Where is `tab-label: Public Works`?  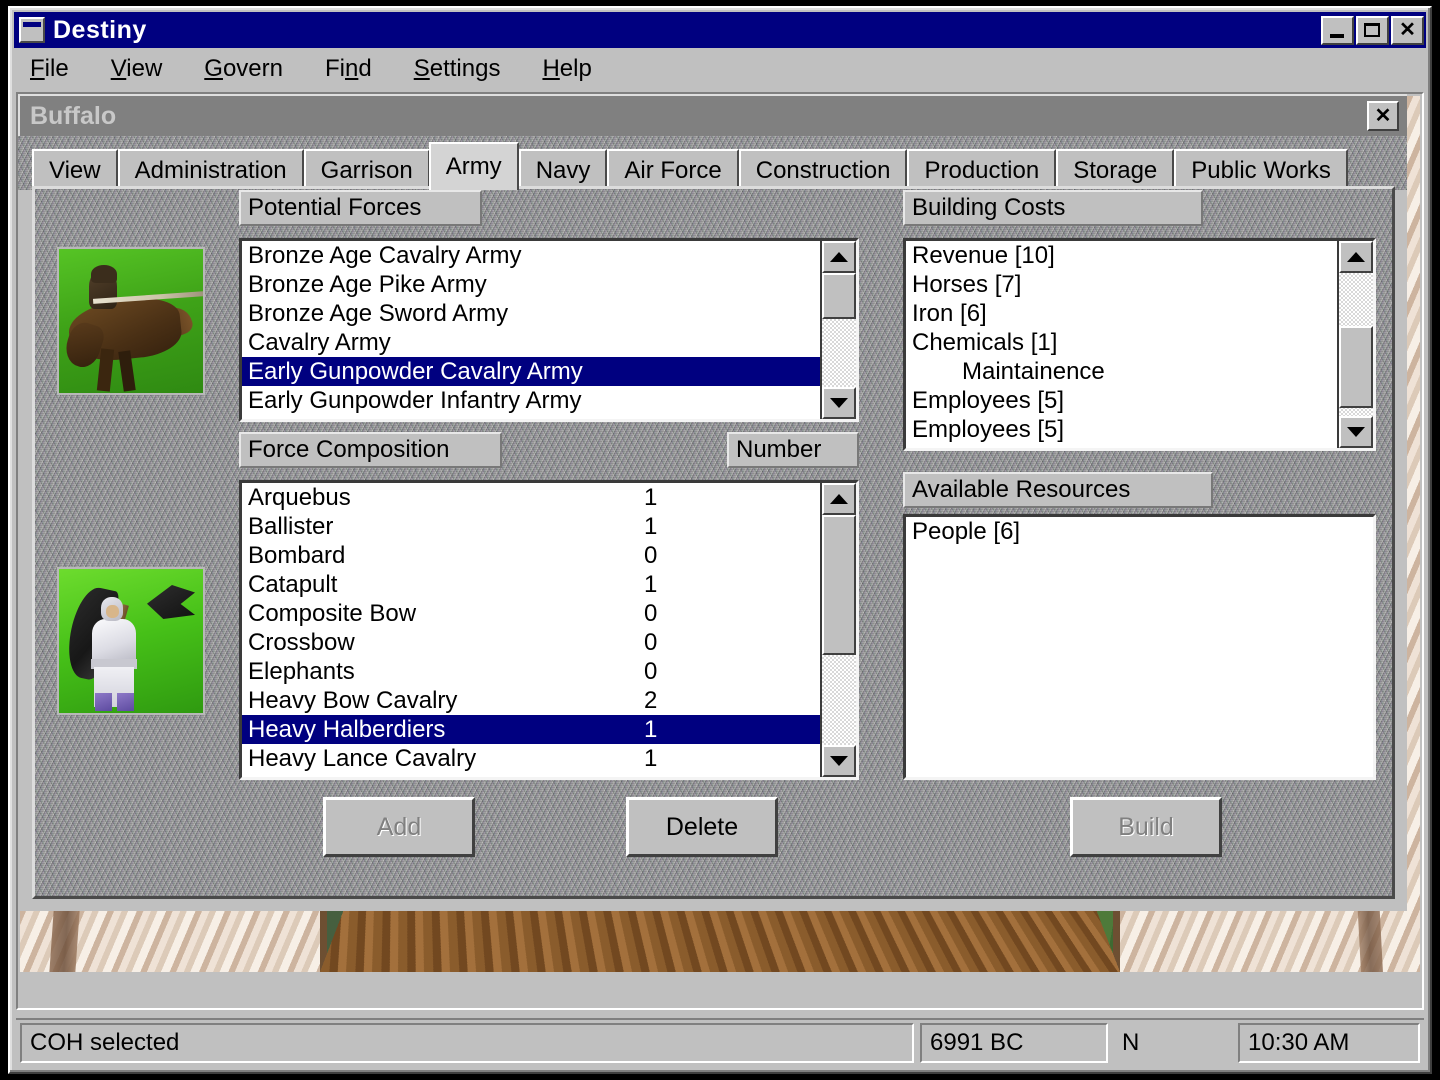
tab-label: Public Works is located at coordinates (1261, 170).